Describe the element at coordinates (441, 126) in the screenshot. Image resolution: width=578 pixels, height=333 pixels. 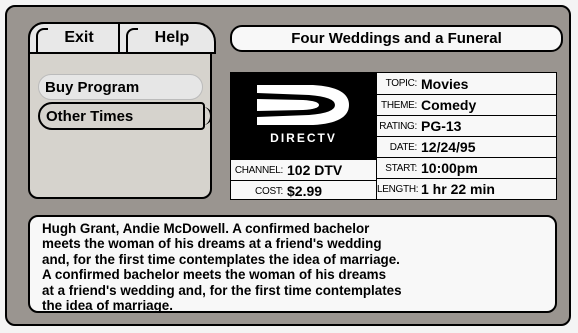
I see `rating-value: PG-13` at that location.